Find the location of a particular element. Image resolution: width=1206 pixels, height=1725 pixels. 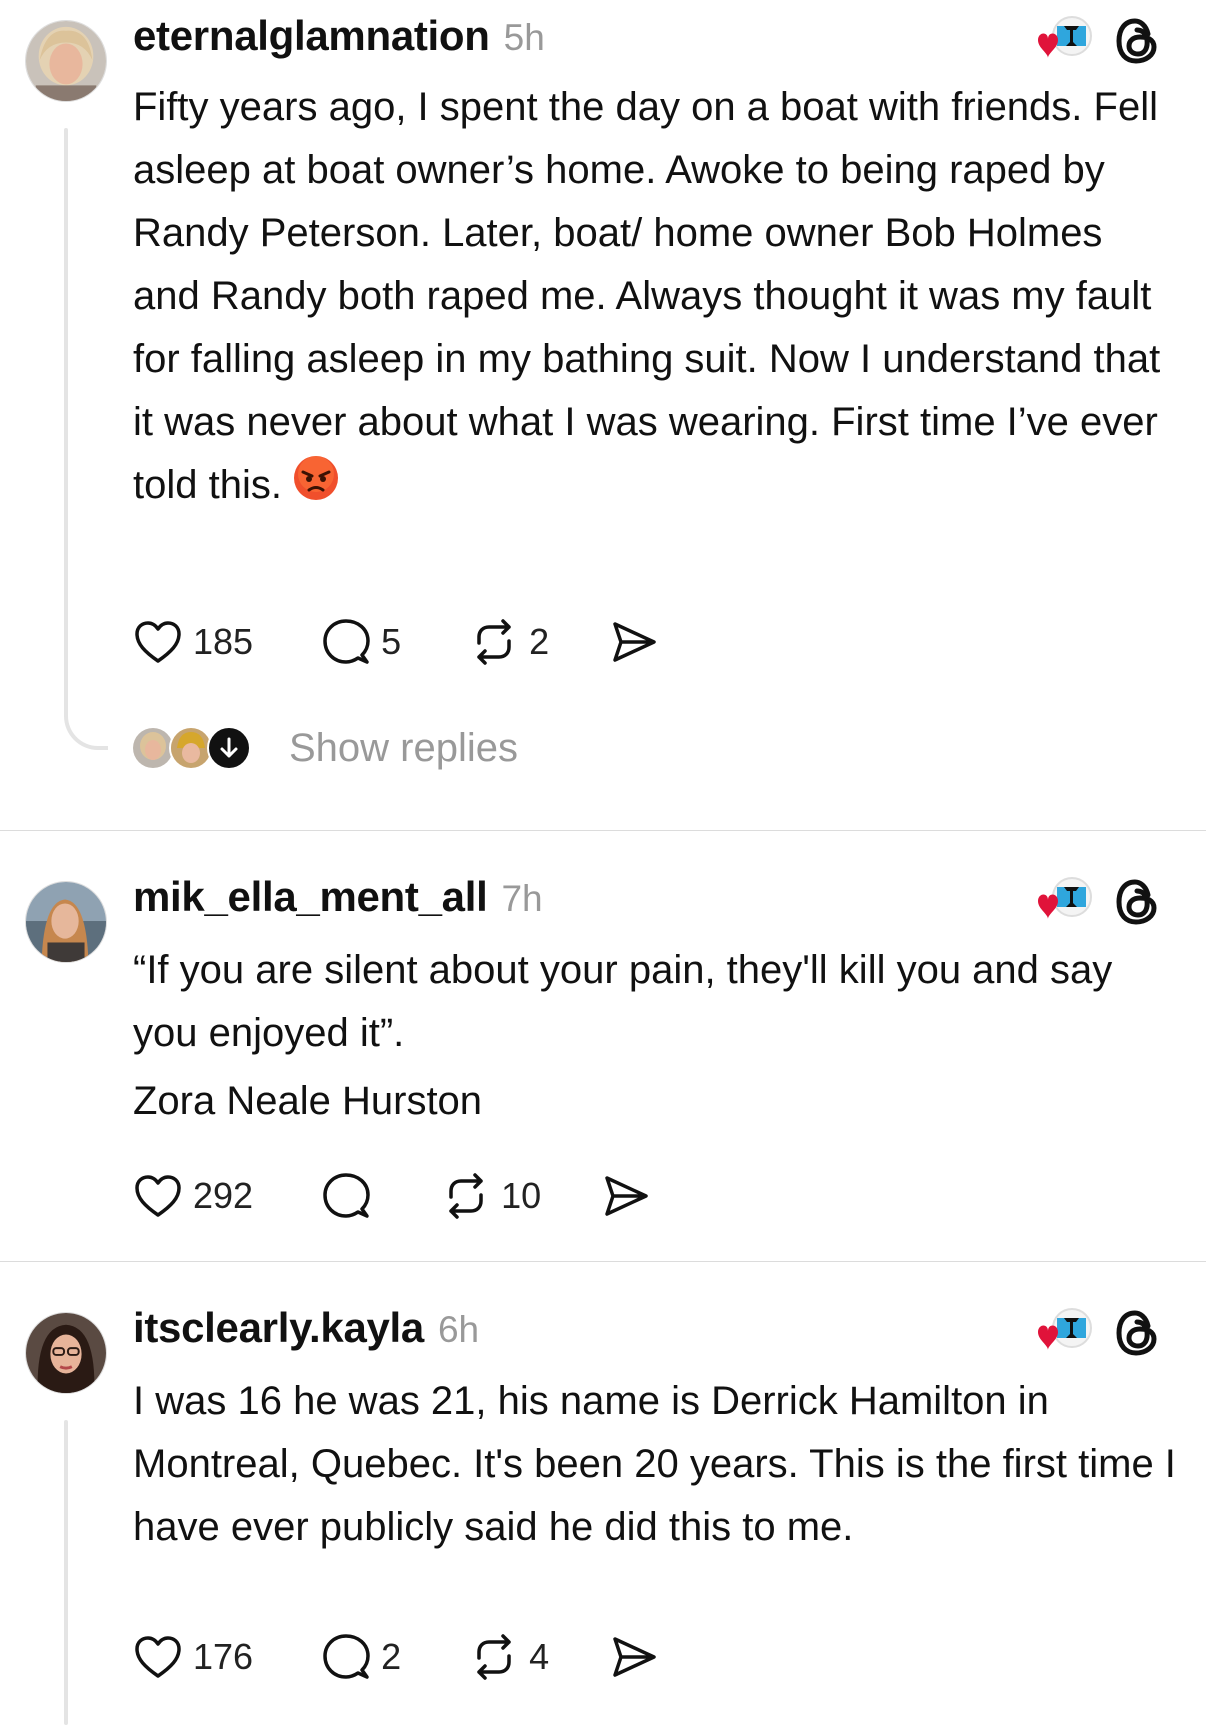

show-replies-row: Show replies is located at coordinates (324, 748).